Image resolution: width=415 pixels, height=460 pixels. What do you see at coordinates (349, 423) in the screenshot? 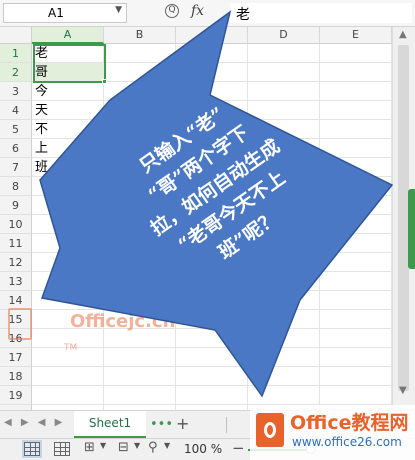
I see `brand-title: Office教程网` at bounding box center [349, 423].